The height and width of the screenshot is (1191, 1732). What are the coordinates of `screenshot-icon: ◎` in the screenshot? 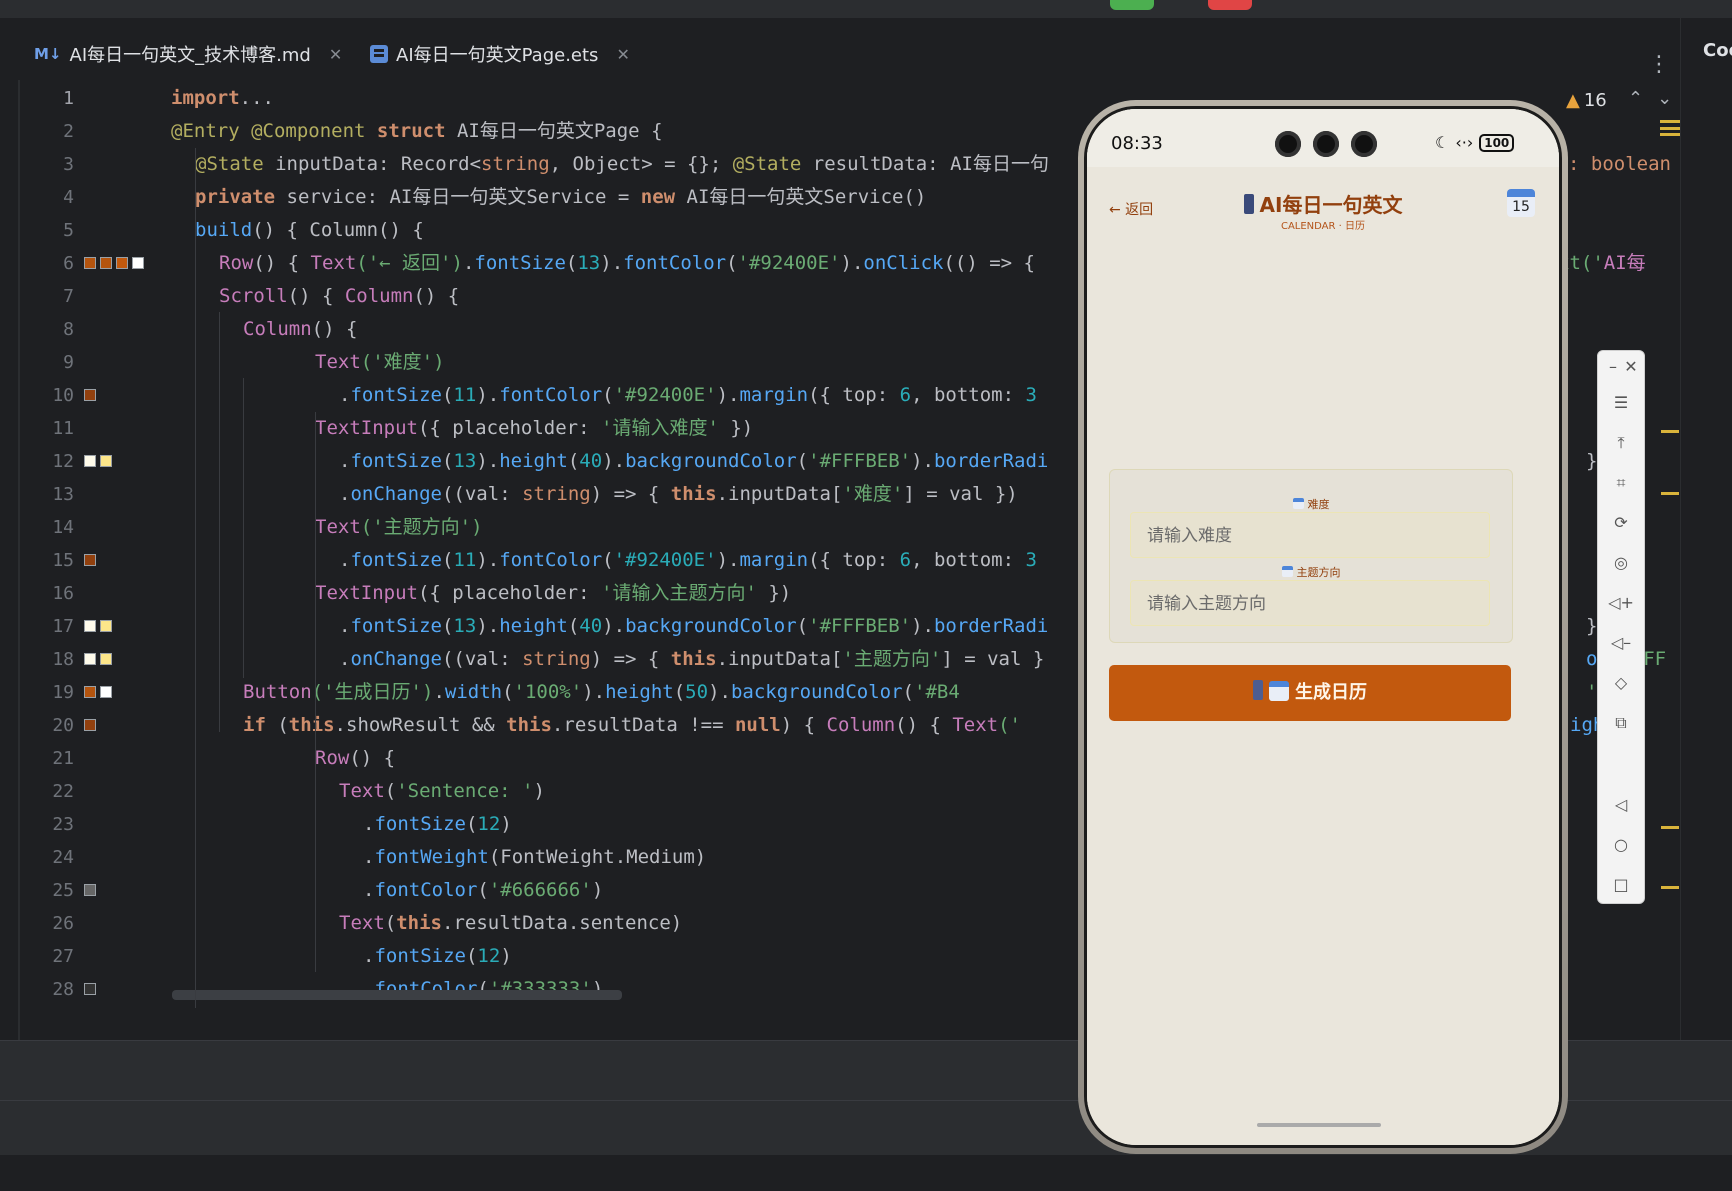 It's located at (1621, 562).